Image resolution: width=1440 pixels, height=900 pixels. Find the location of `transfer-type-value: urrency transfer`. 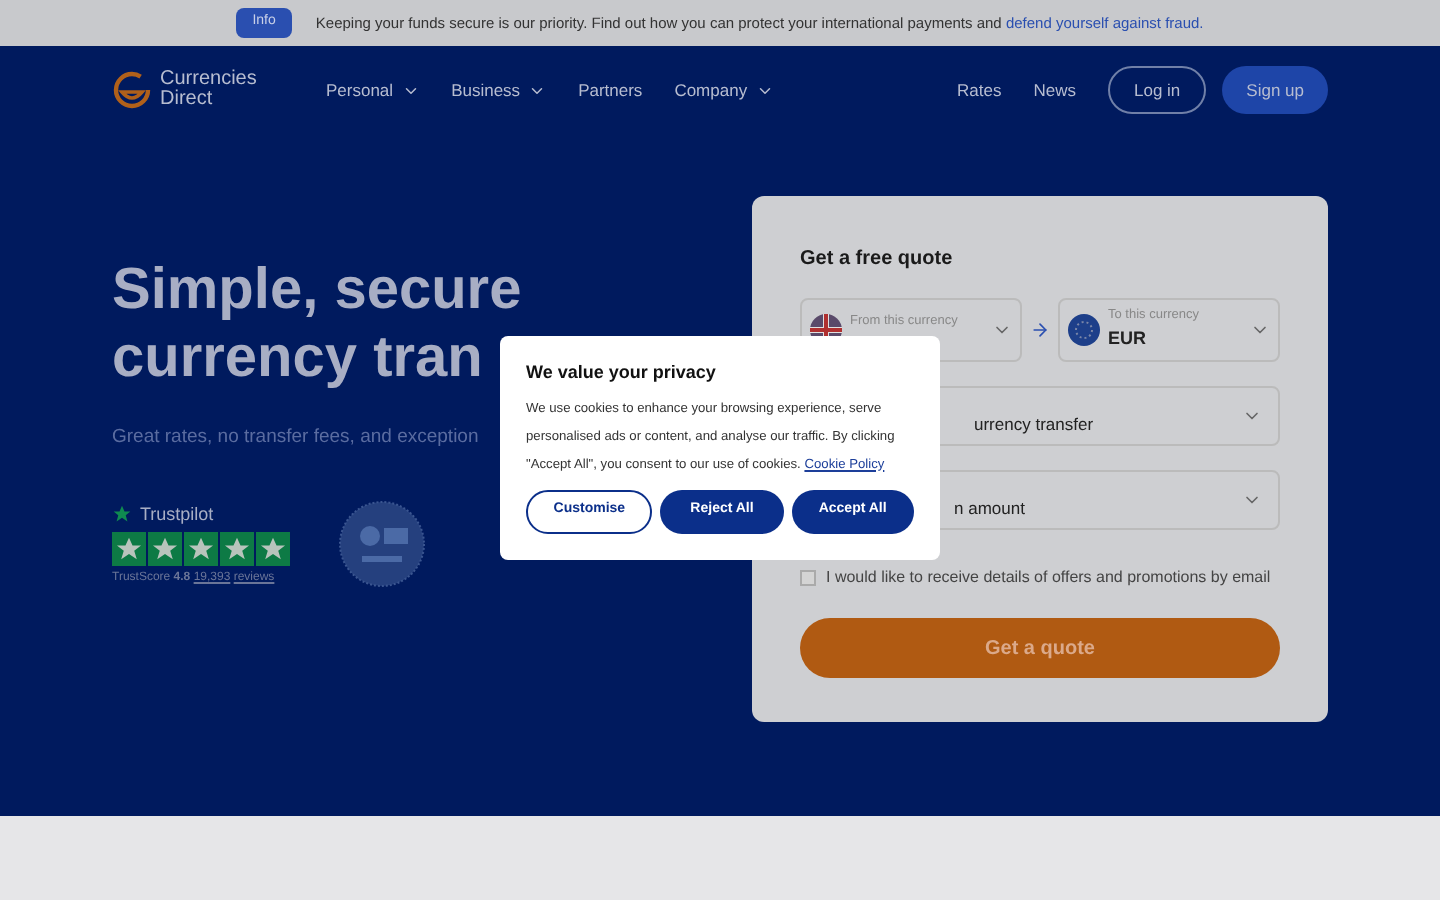

transfer-type-value: urrency transfer is located at coordinates (1034, 424).